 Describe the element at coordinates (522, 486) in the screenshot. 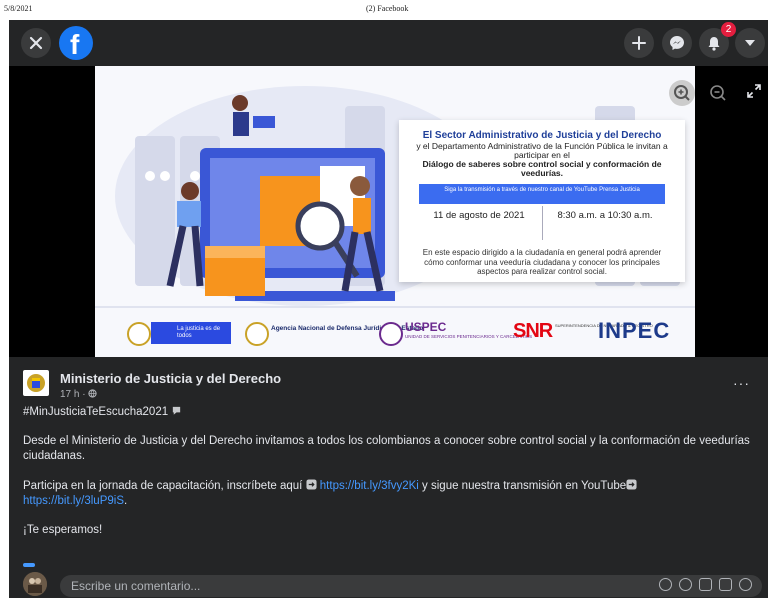

I see `post-paragraph-2-youtube: y sigue nuestra transmisión en YouTube` at that location.